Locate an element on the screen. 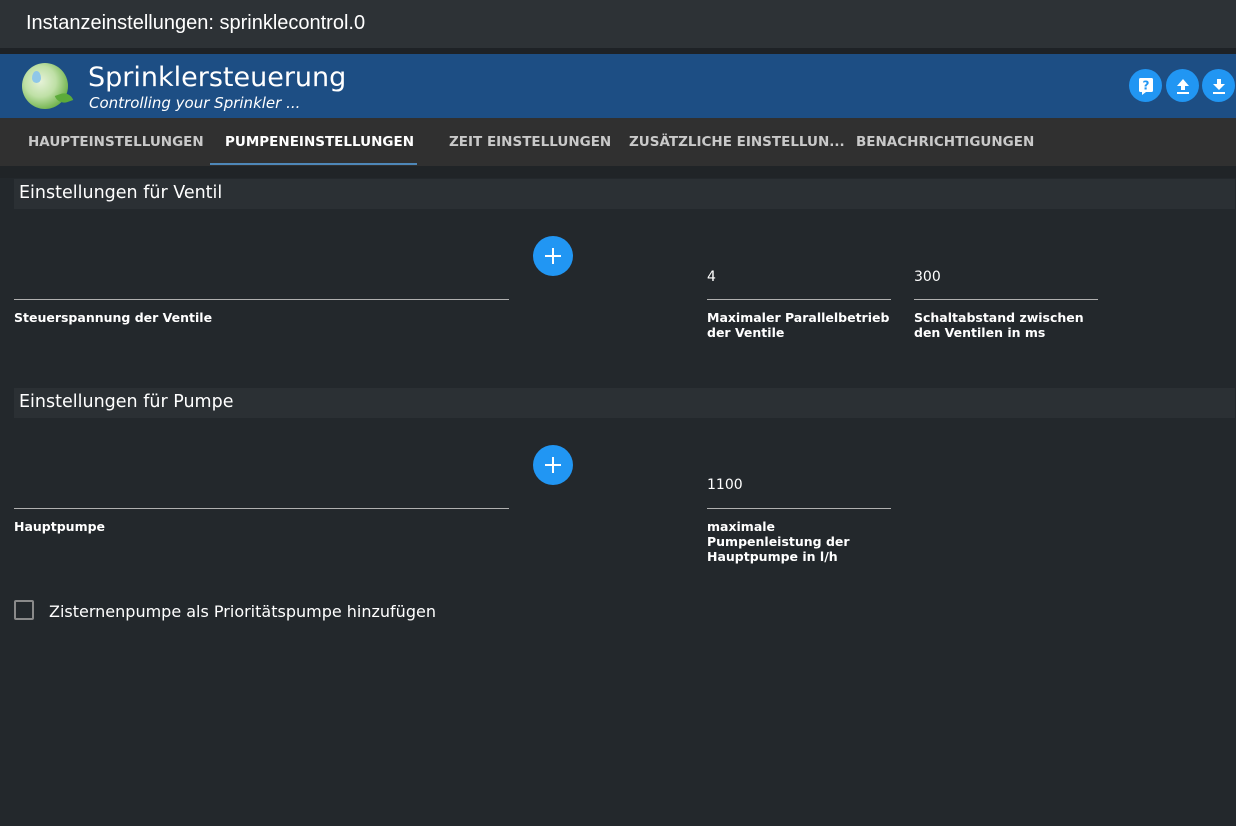  valve-section-header: Einstellungen für Ventil is located at coordinates (624, 194).